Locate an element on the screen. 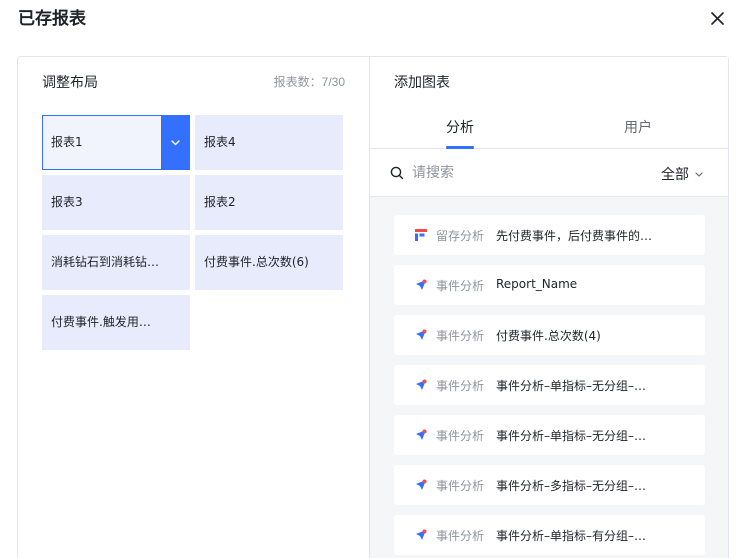 This screenshot has height=558, width=749. list-item: 事件分析 Report_Name is located at coordinates (549, 285).